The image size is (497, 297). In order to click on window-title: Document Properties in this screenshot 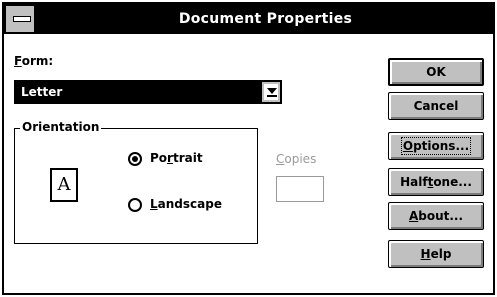, I will do `click(265, 19)`.